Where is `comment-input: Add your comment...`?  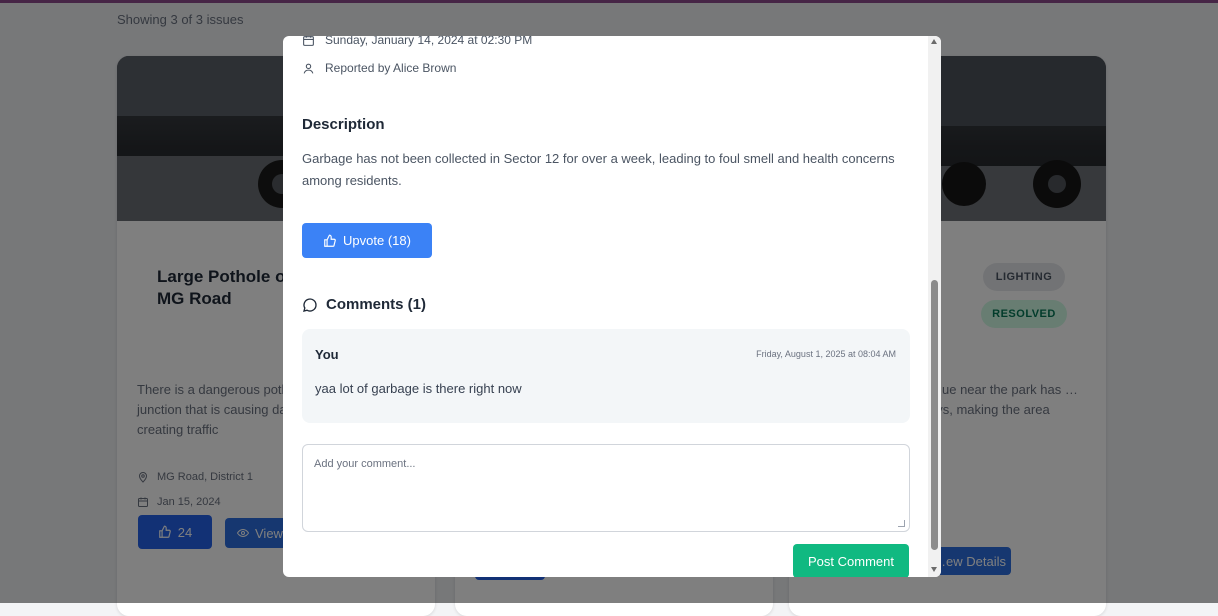 comment-input: Add your comment... is located at coordinates (606, 488).